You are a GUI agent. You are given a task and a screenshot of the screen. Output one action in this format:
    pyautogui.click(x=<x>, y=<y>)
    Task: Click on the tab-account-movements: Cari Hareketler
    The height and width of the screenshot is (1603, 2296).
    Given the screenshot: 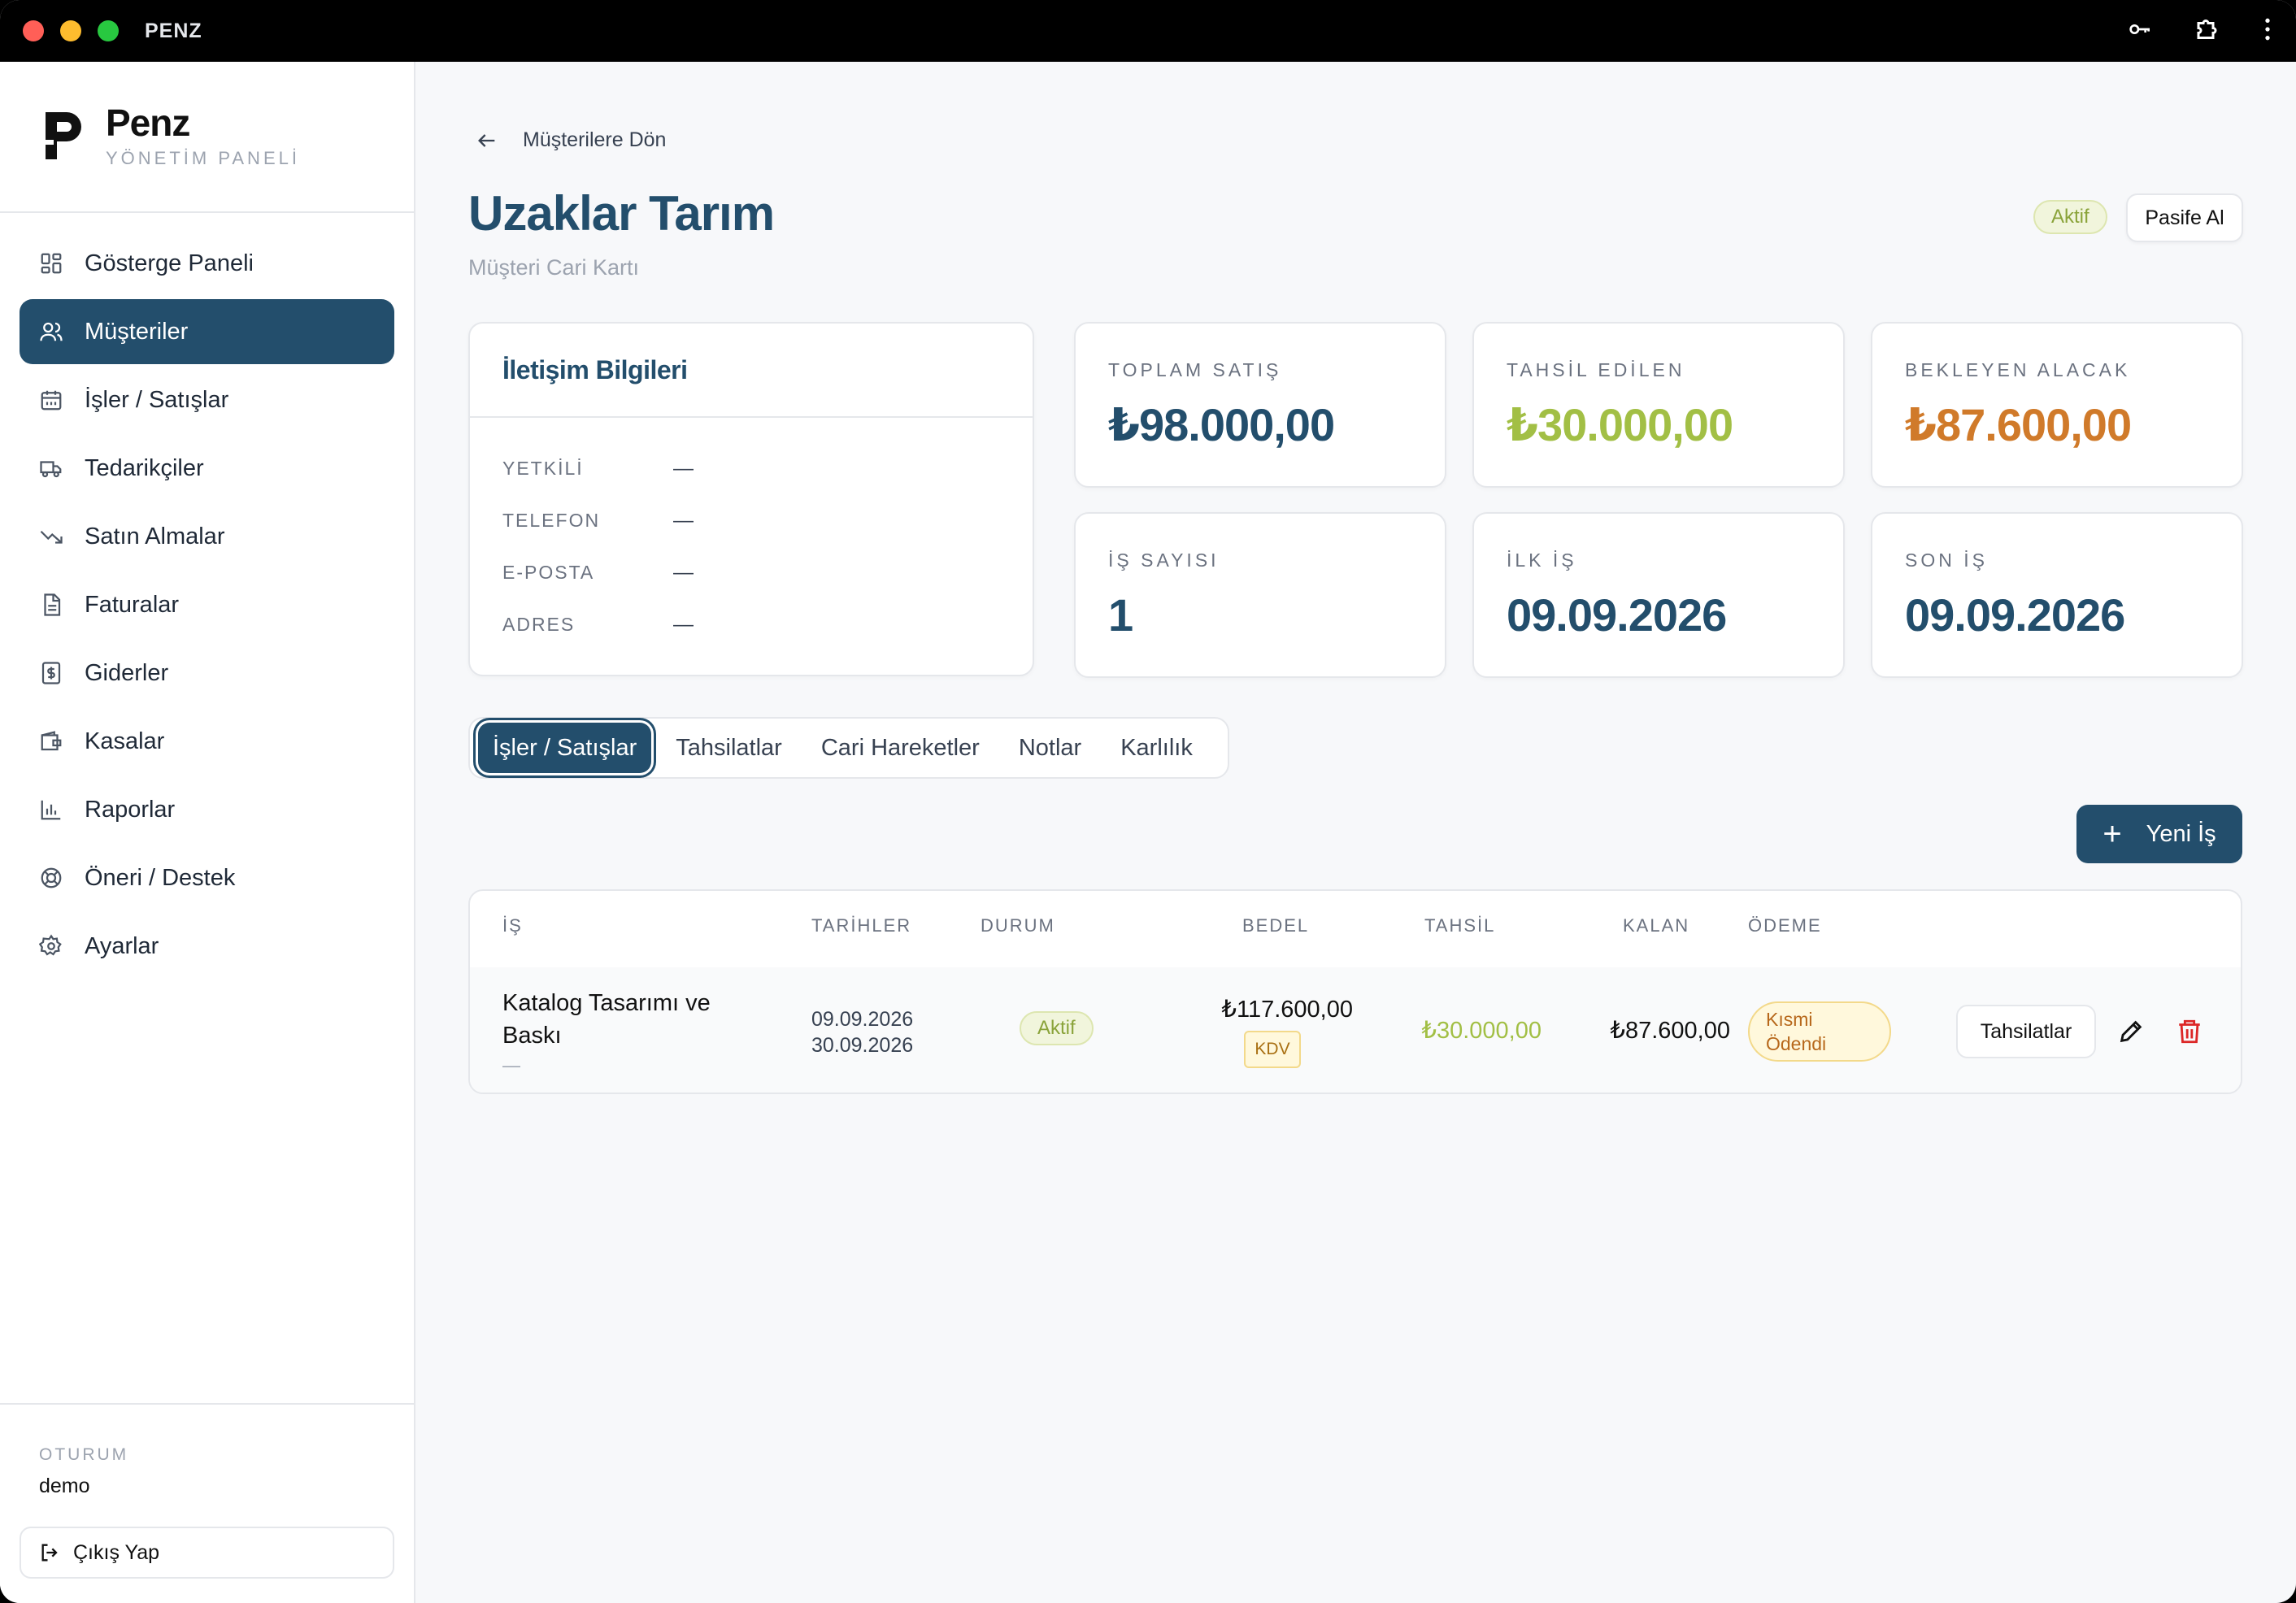 What is the action you would take?
    pyautogui.click(x=901, y=748)
    